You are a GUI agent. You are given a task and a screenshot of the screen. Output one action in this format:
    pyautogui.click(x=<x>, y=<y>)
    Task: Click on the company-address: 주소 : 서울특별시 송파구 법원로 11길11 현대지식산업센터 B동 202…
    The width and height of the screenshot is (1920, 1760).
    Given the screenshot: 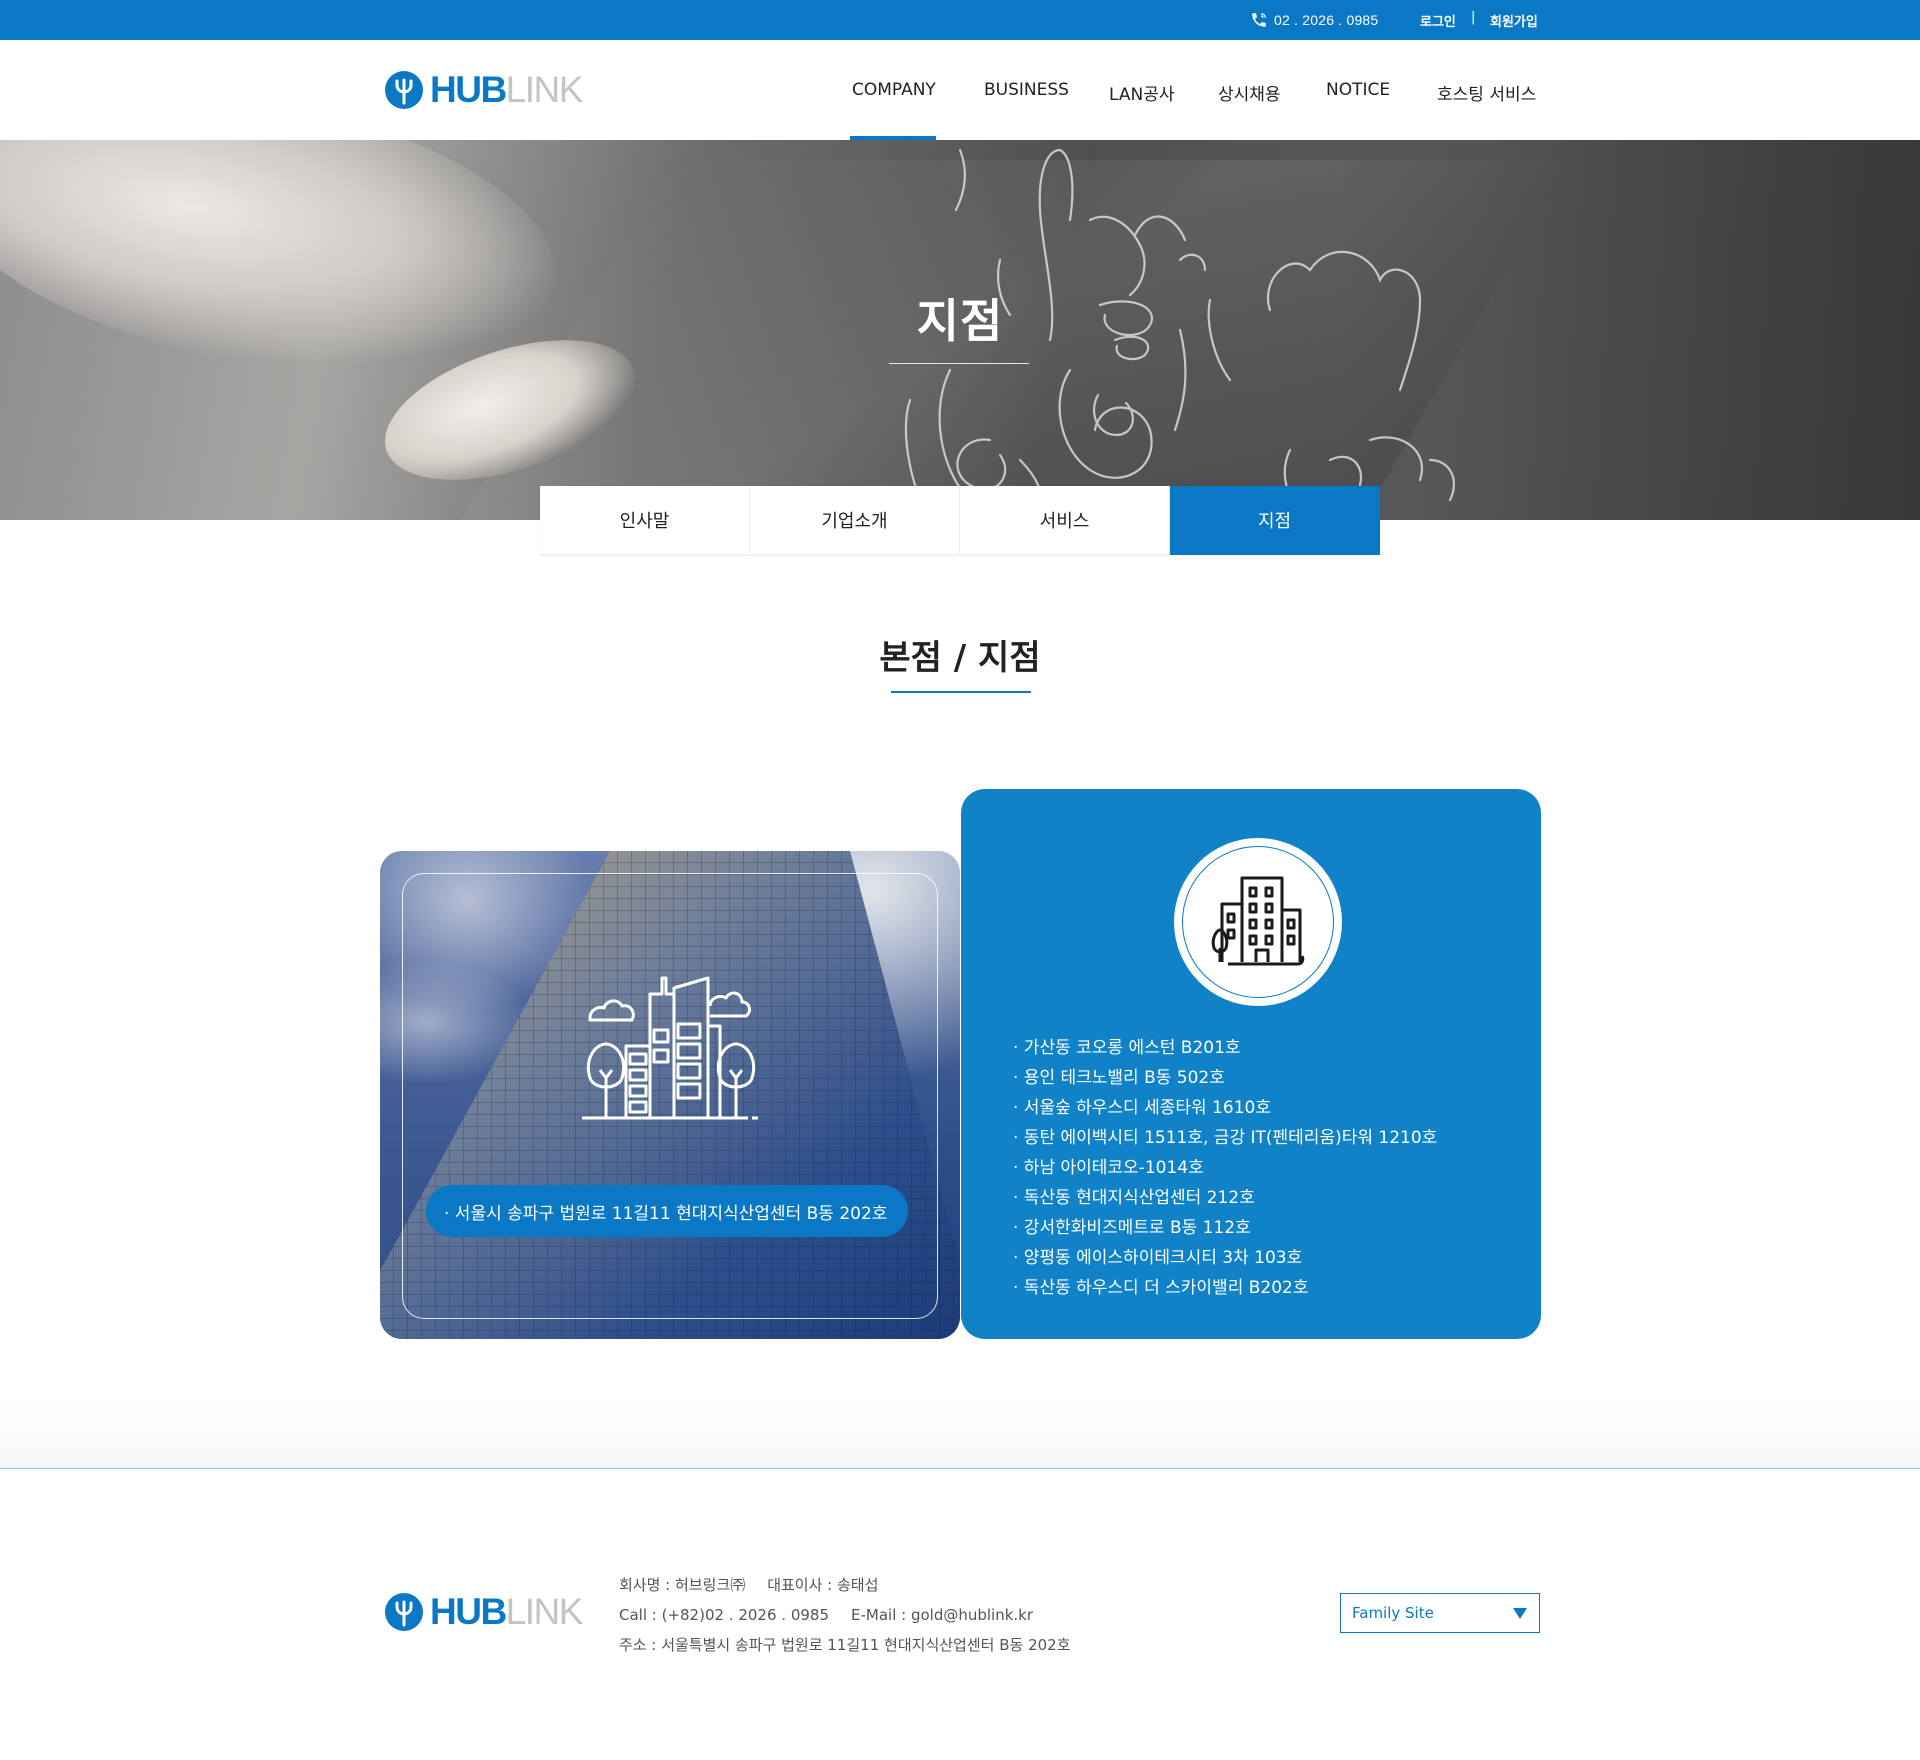 What is the action you would take?
    pyautogui.click(x=845, y=1645)
    